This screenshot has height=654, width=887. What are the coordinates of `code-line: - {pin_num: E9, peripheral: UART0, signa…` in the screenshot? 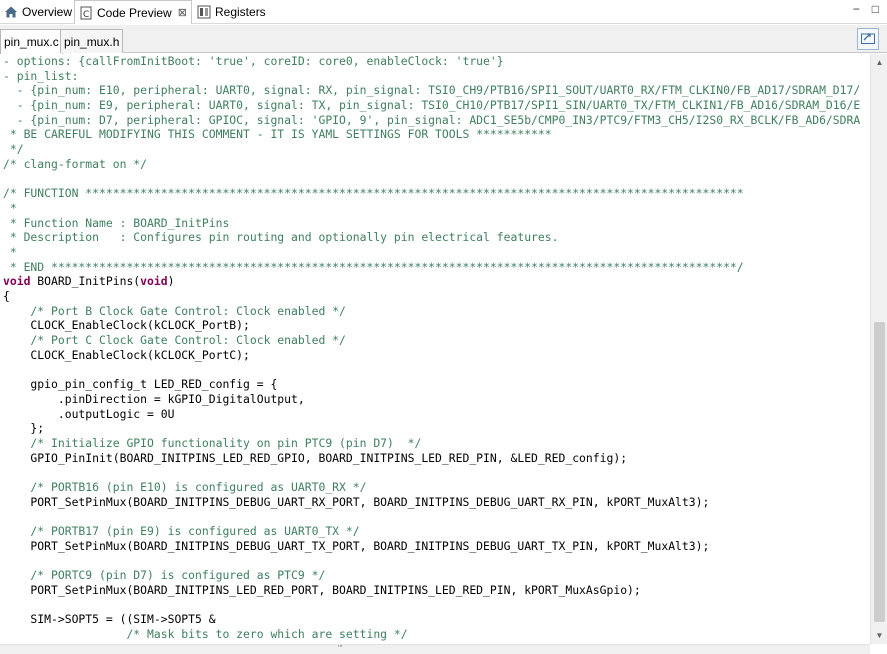 It's located at (432, 105).